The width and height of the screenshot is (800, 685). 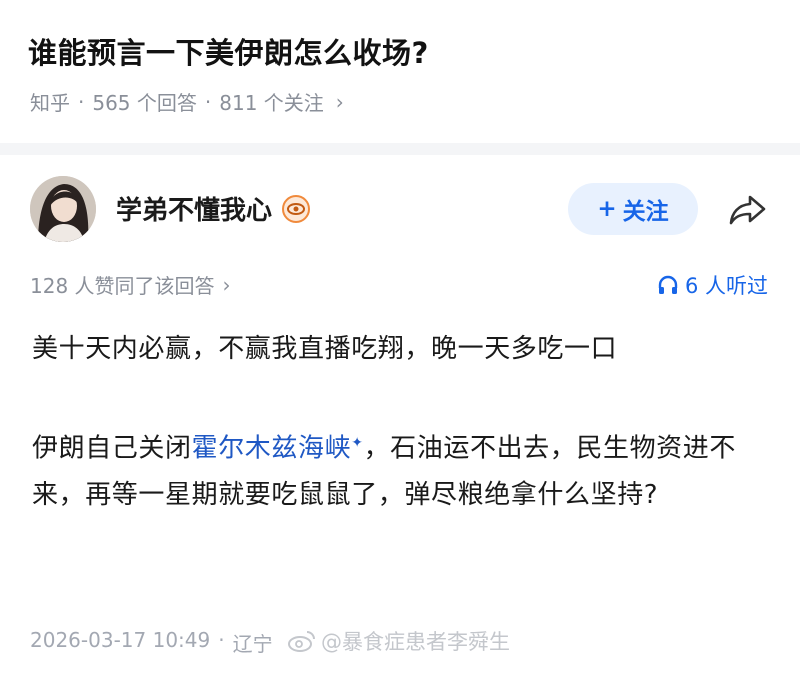 I want to click on section-divider, so click(x=400, y=149).